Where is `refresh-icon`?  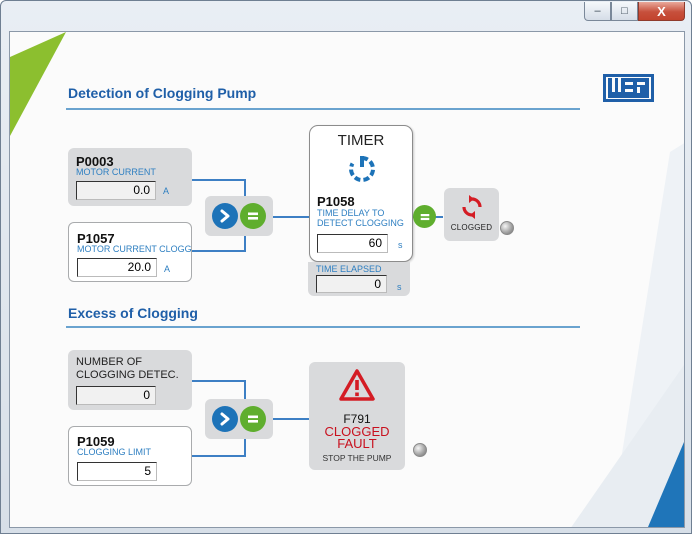
refresh-icon is located at coordinates (472, 207).